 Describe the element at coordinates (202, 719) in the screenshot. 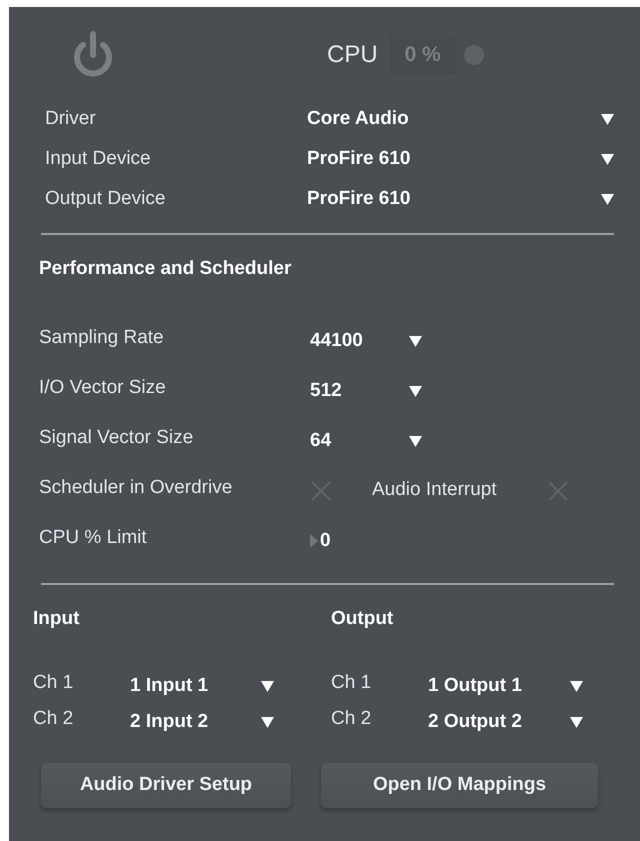

I see `channel-dropdown: 2 Input 2` at that location.